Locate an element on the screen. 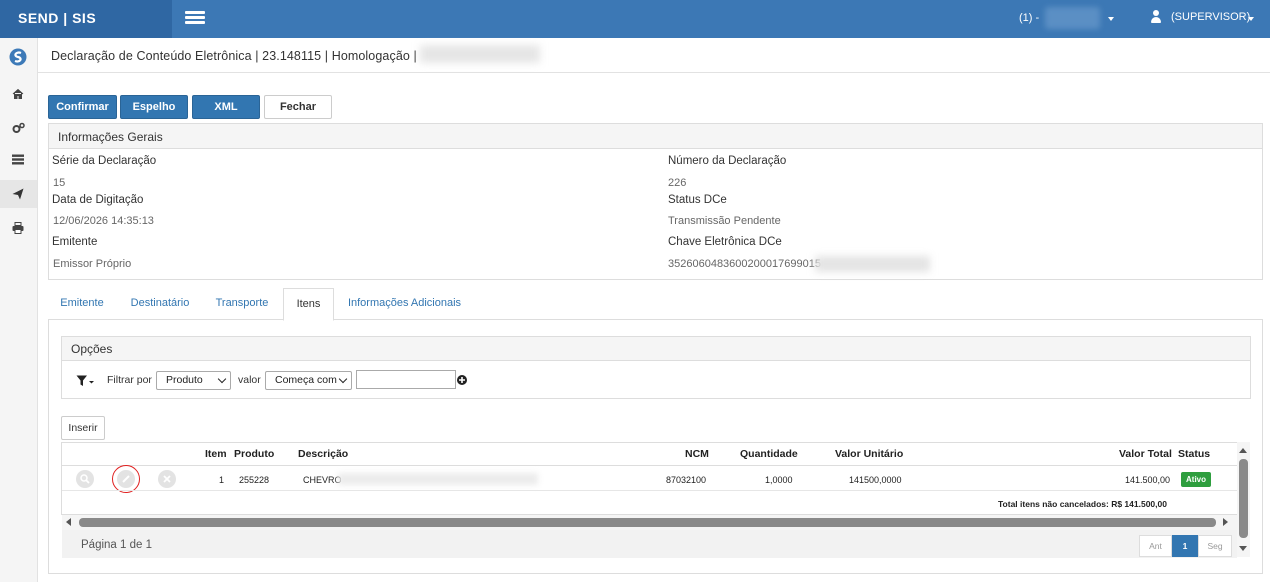  col-header-item: Item is located at coordinates (216, 454).